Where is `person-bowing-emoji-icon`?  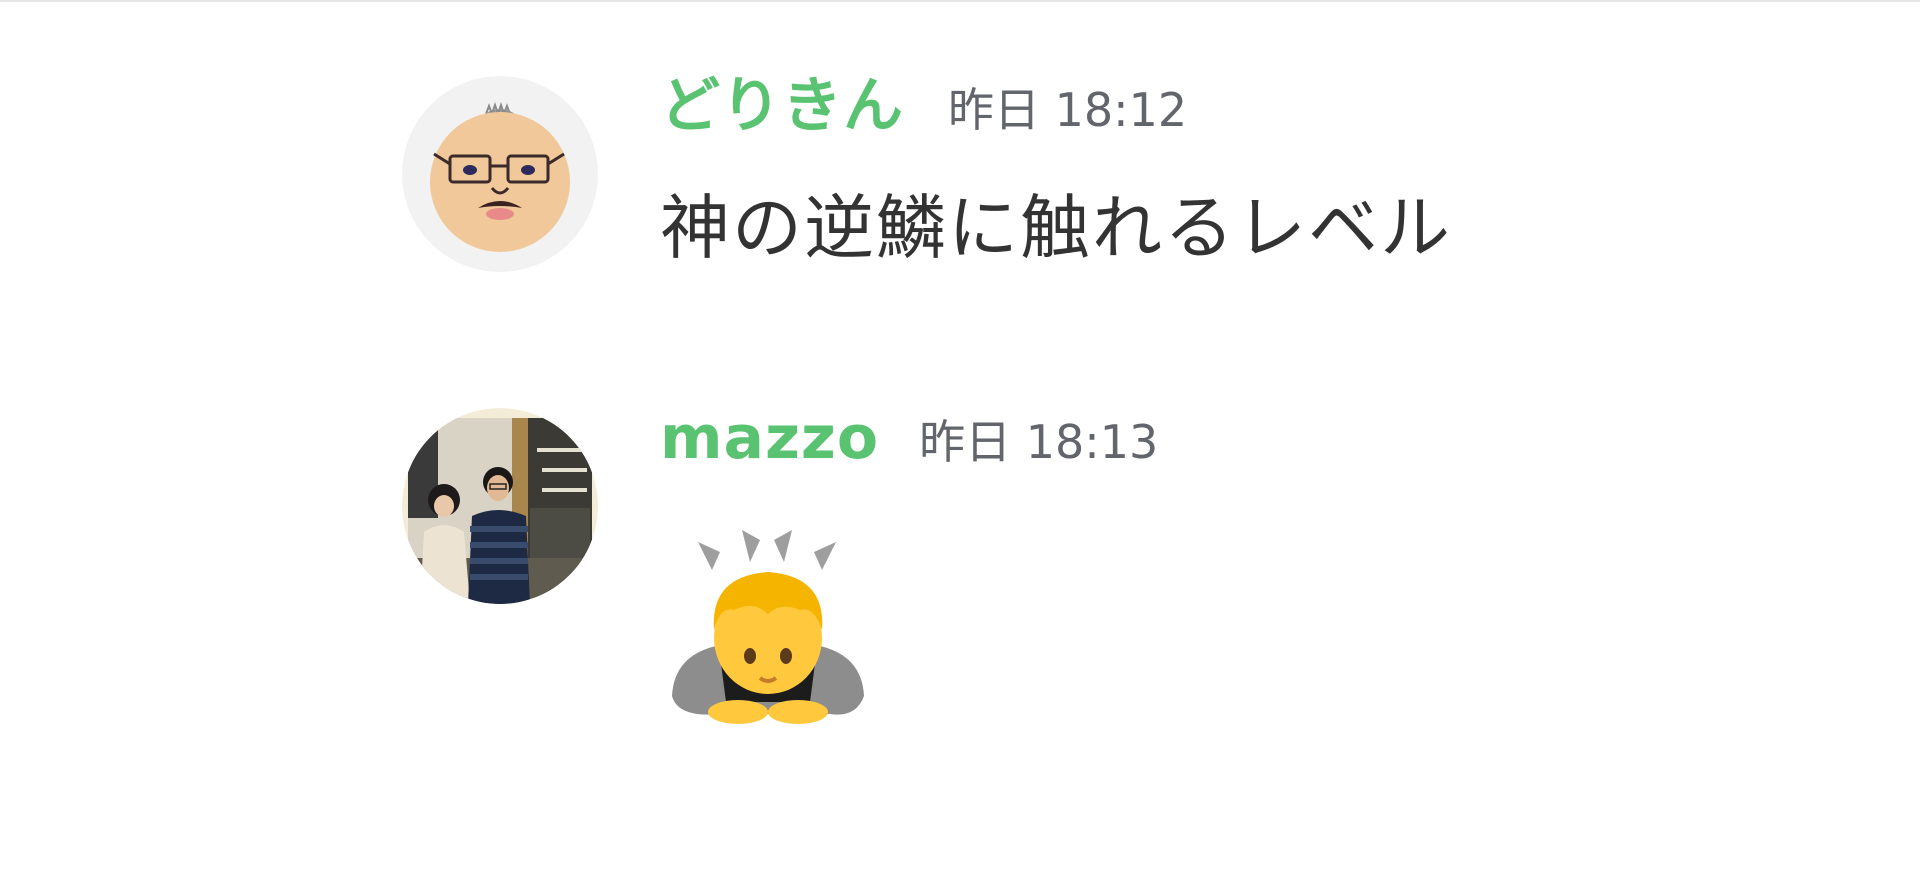
person-bowing-emoji-icon is located at coordinates (775, 621).